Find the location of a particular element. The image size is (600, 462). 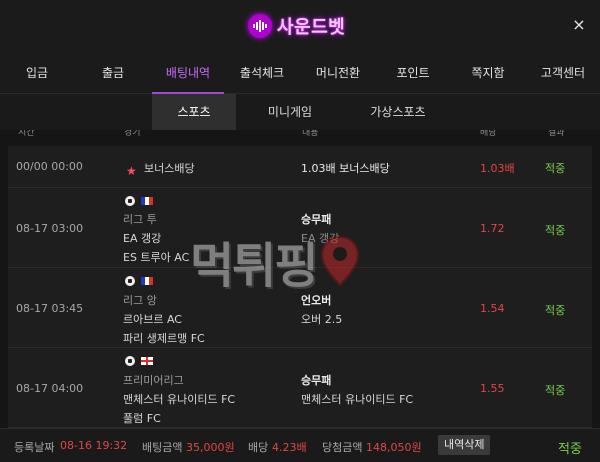

column-headers: 시간 경기 내용 배당 결과 is located at coordinates (300, 135).